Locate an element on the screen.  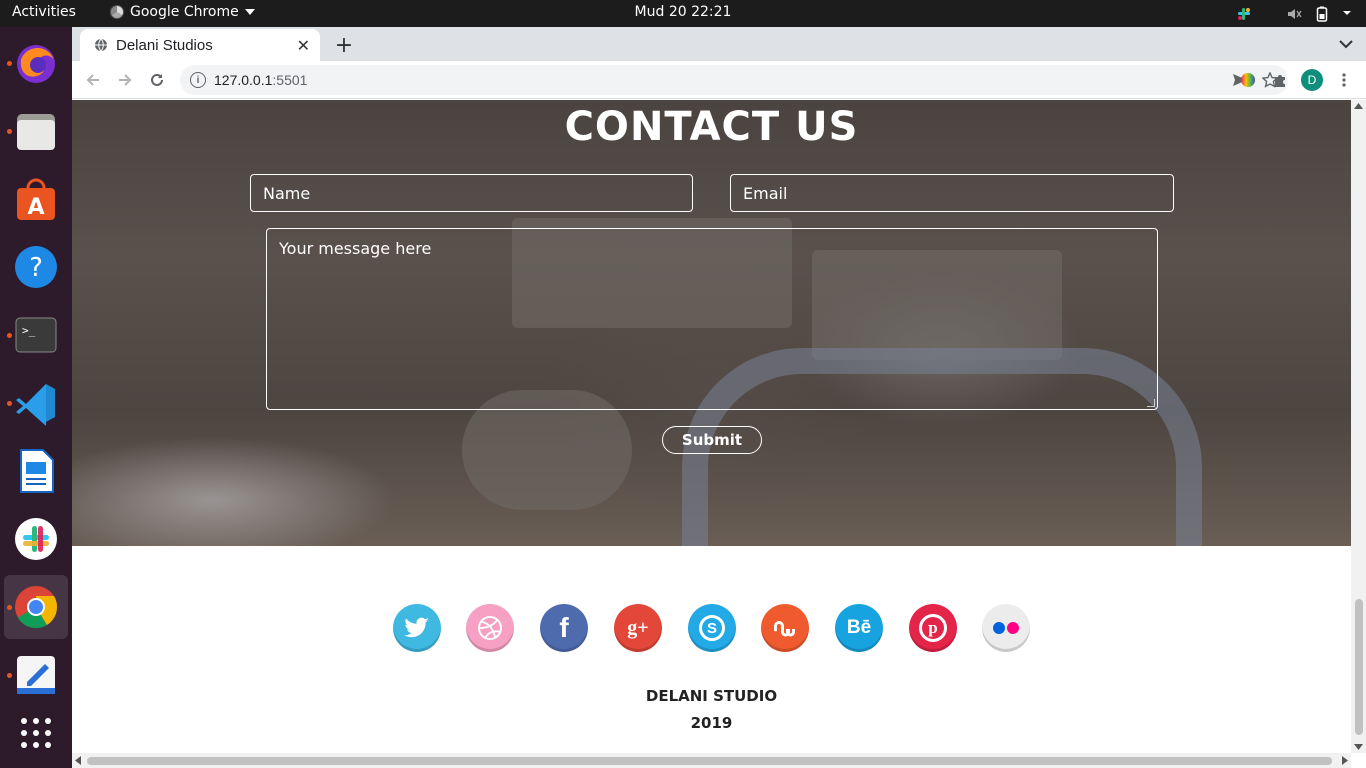
text-editor-icon is located at coordinates (36, 675).